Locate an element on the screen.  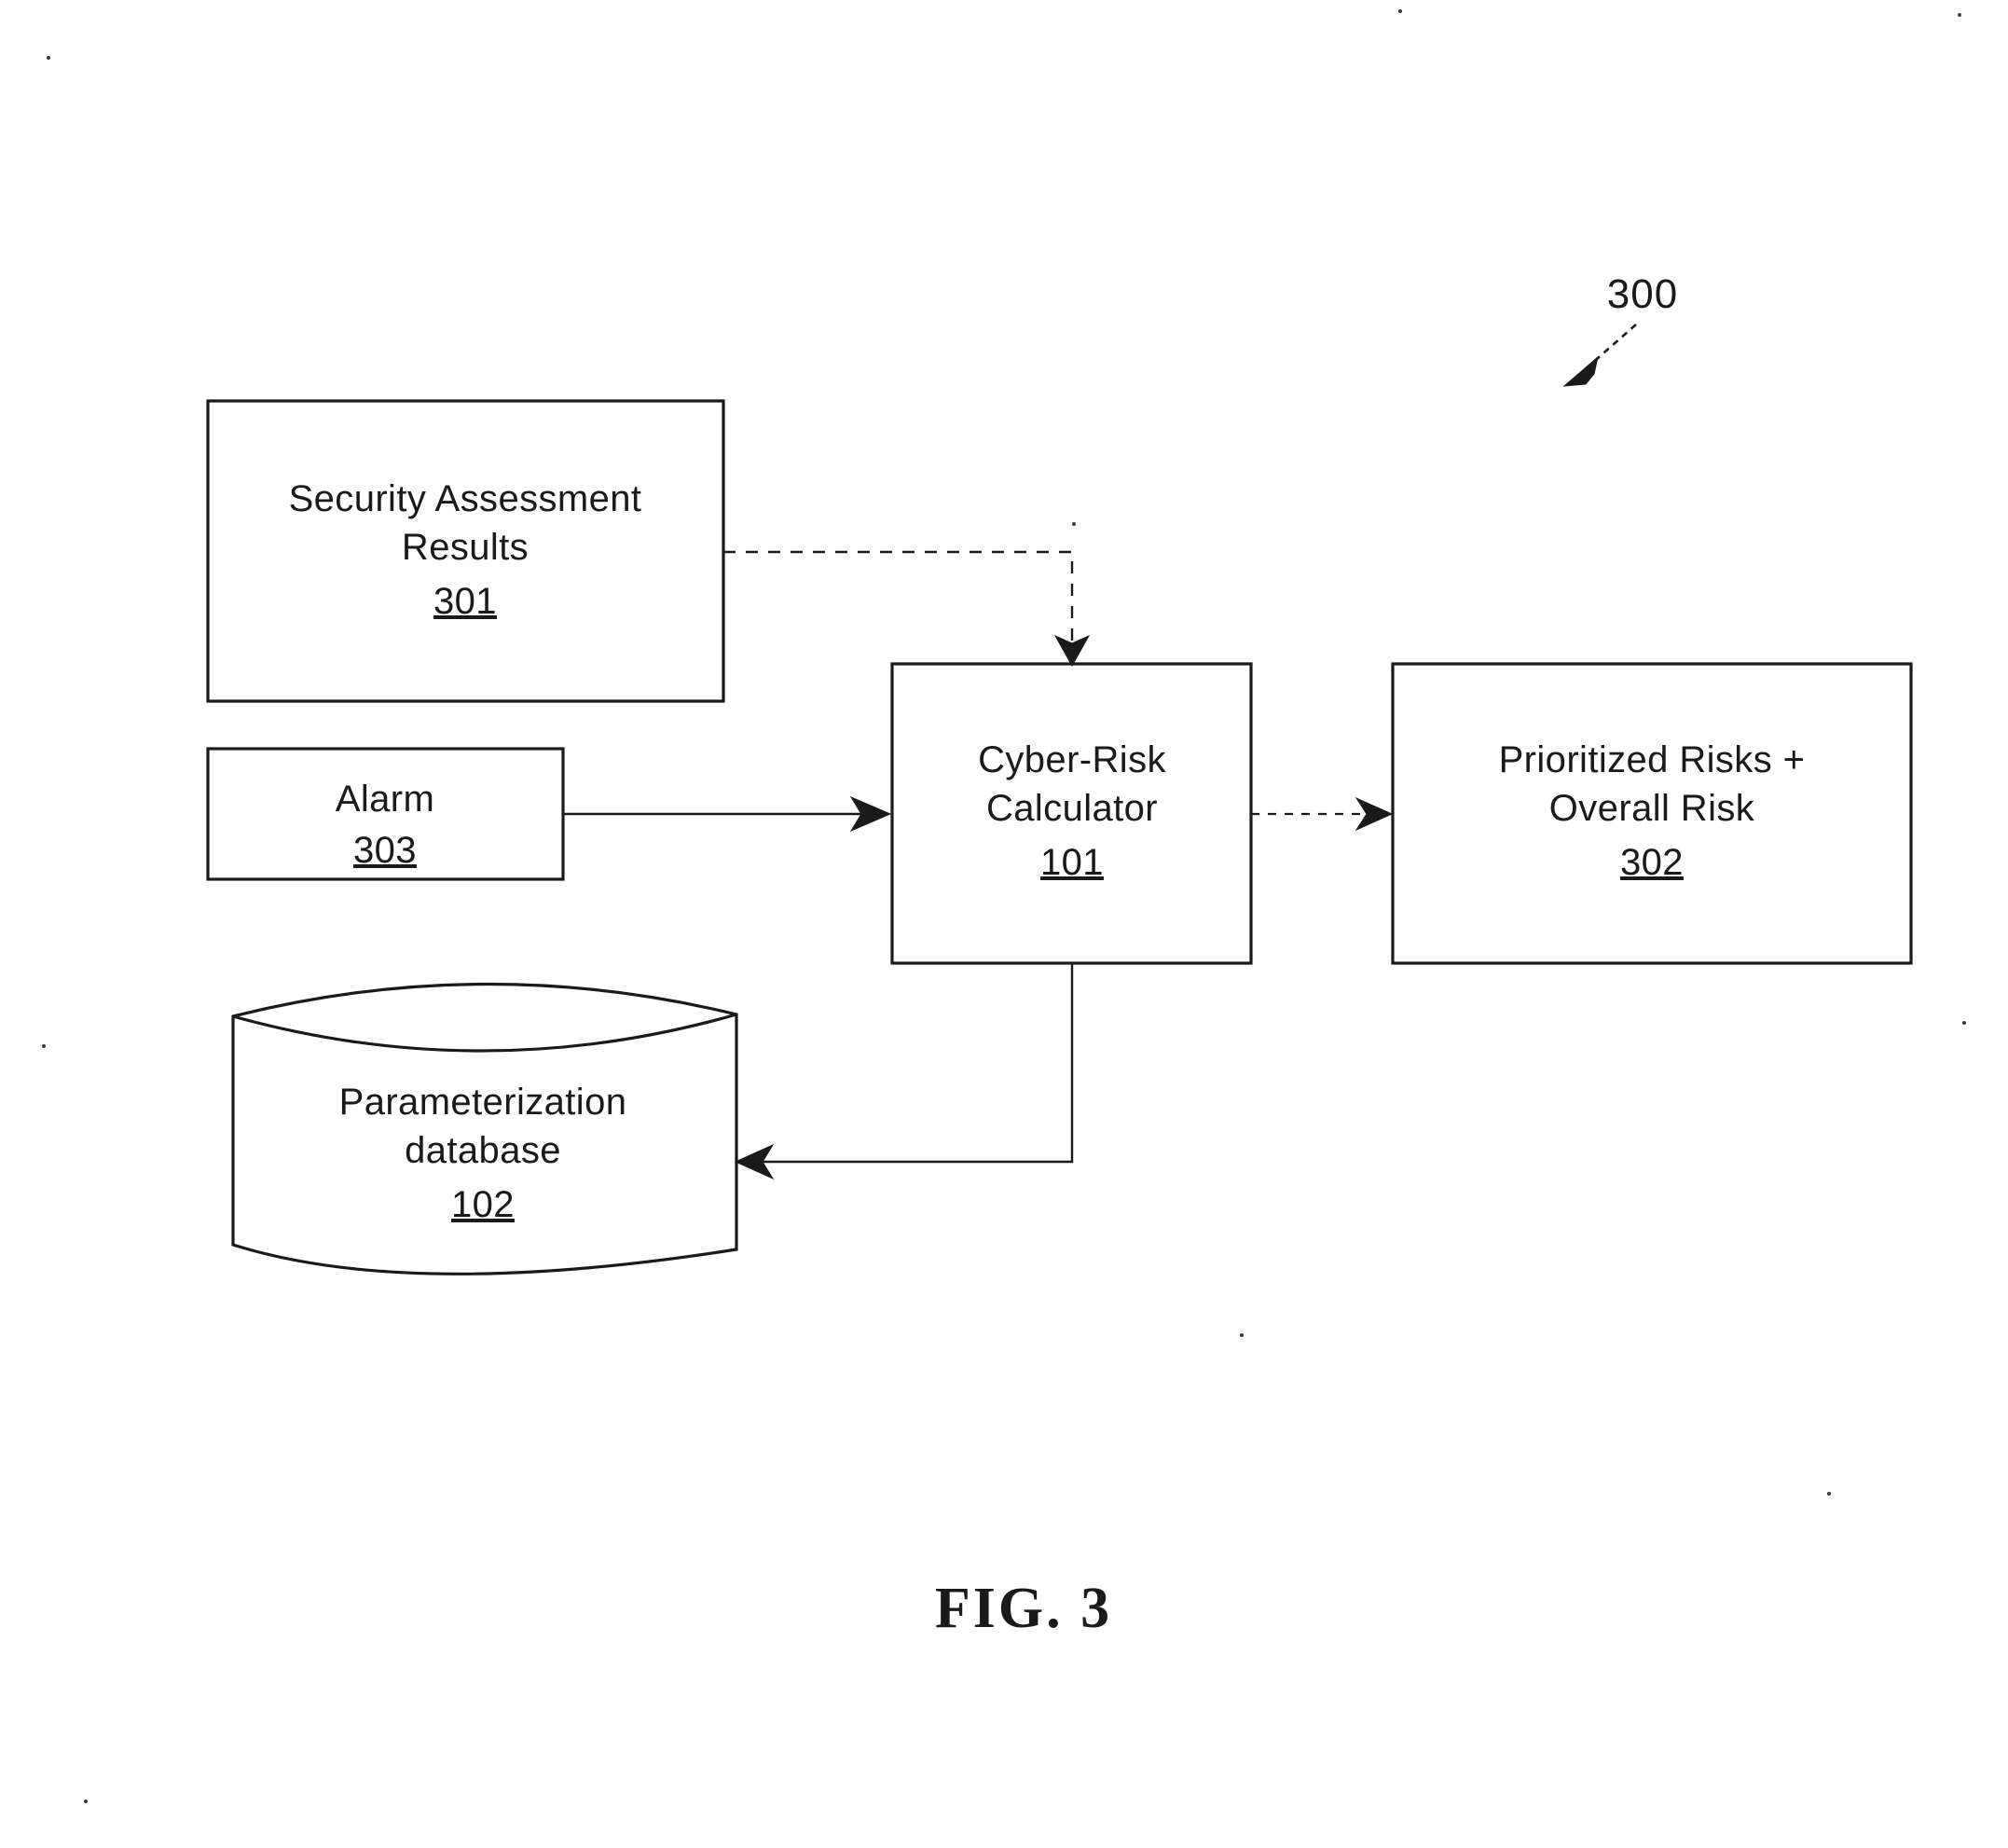
security-assessment-results-label-line1: Security Assessment is located at coordinates (465, 498).